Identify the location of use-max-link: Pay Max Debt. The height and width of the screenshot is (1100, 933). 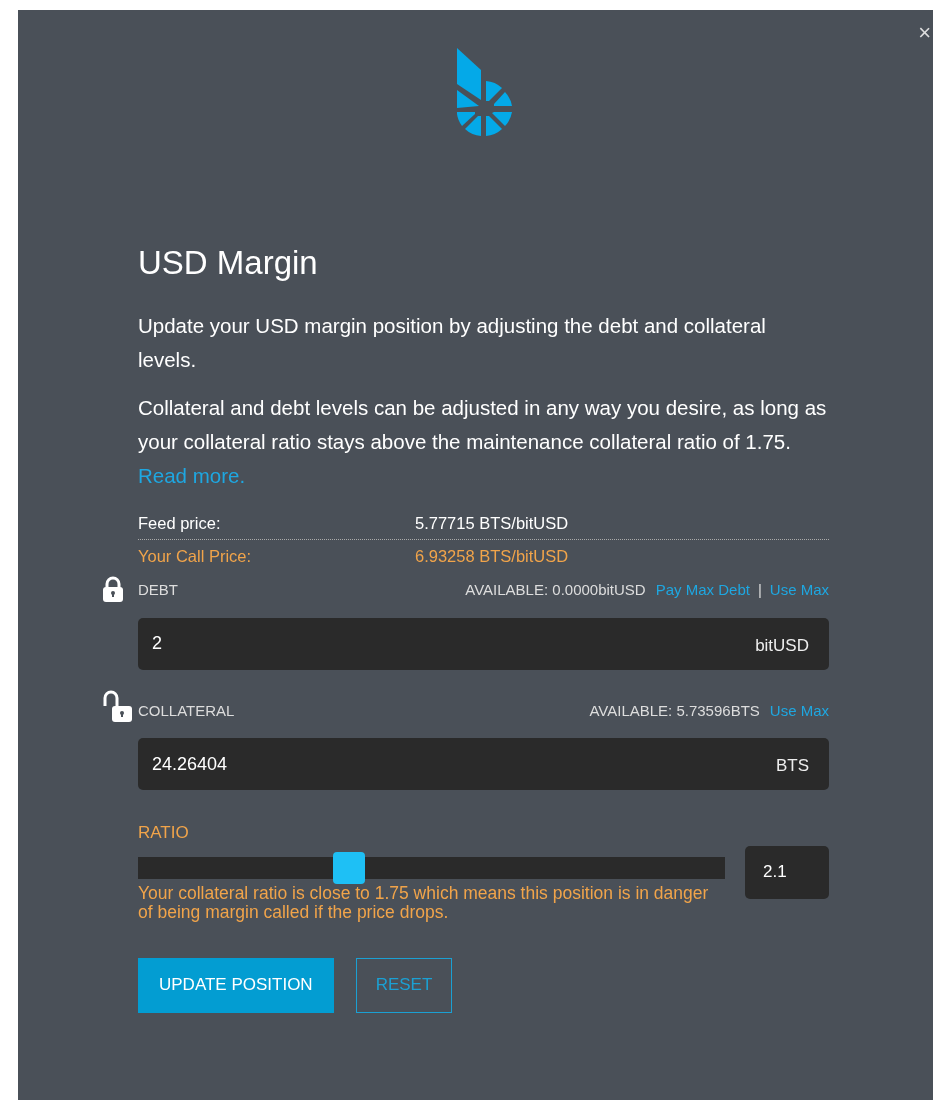
(702, 590).